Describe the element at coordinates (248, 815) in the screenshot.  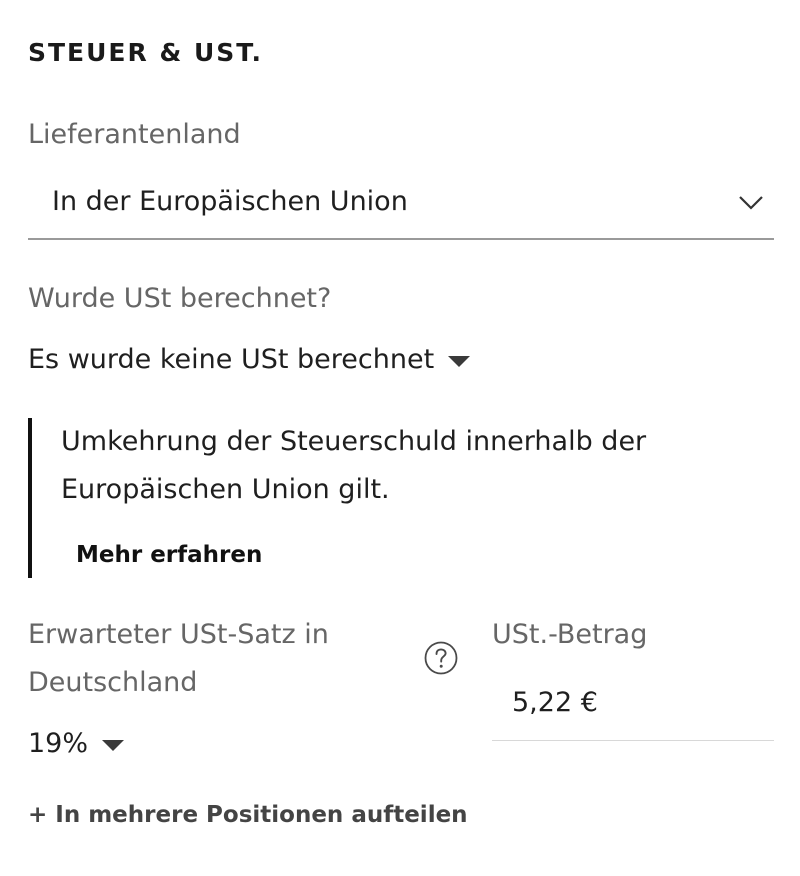
I see `split-positions-link: + In mehrere Positionen aufteilen` at that location.